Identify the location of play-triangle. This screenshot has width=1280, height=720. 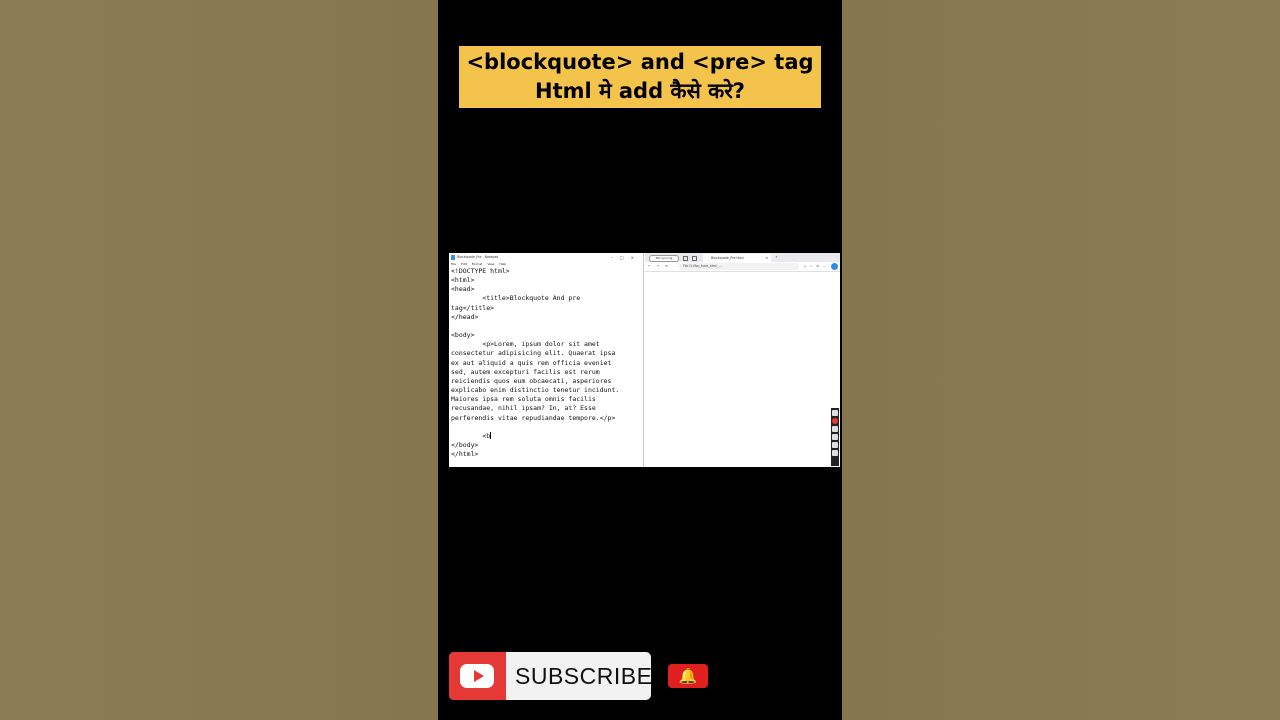
(479, 676).